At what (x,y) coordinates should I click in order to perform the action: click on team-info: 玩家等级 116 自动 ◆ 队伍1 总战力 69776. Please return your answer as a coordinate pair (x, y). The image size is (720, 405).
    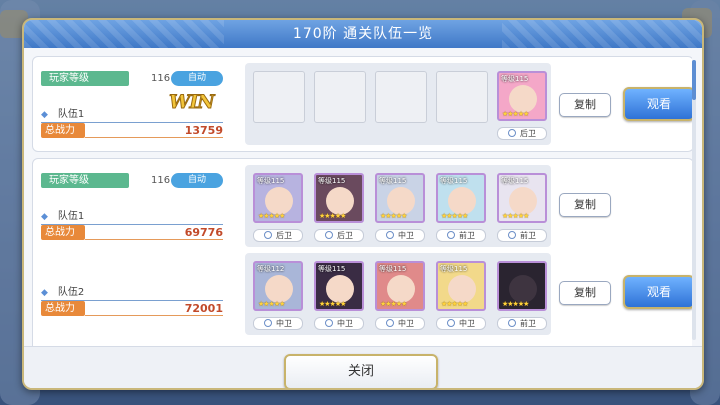
    Looking at the image, I should click on (136, 207).